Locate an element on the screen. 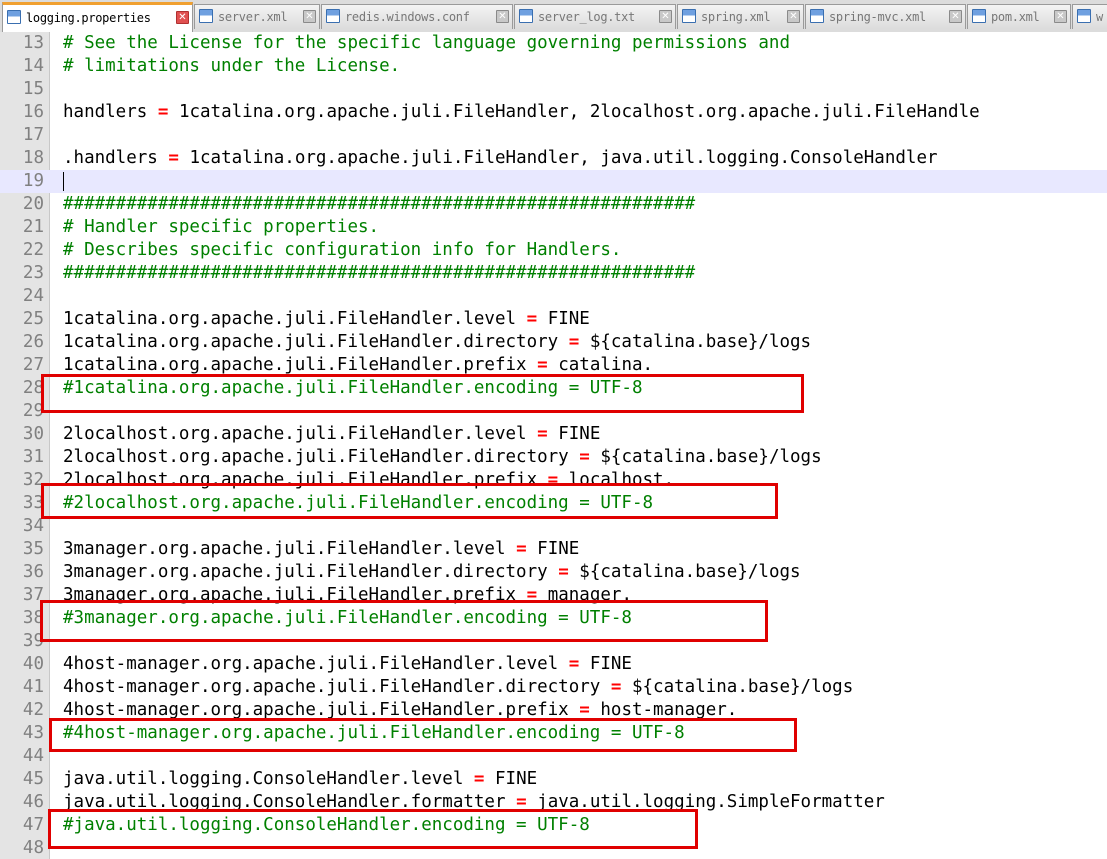 The image size is (1107, 859). line-number: 19 is located at coordinates (33, 181).